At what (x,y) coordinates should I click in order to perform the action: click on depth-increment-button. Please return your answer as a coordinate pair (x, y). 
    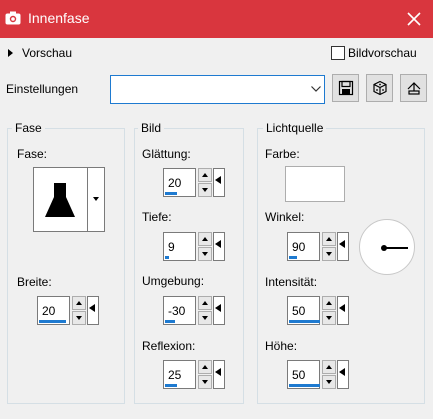
    Looking at the image, I should click on (205, 239).